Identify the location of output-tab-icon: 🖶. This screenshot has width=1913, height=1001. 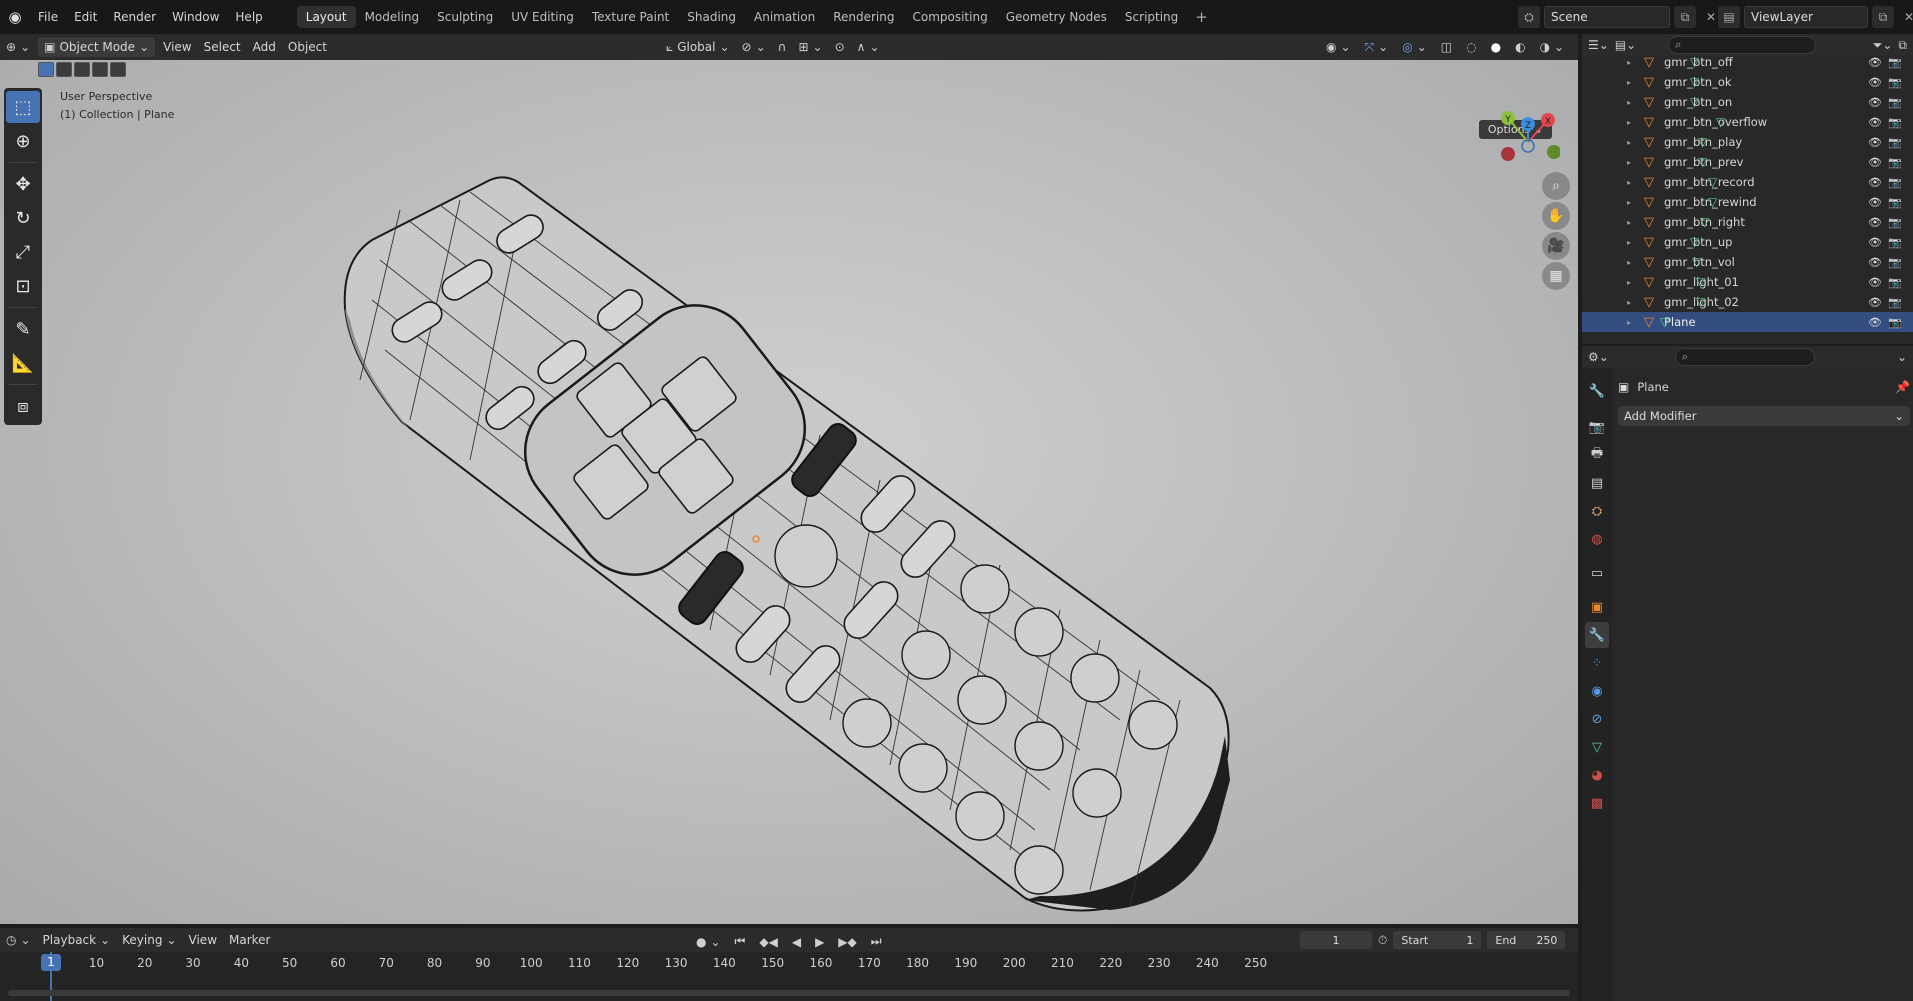
(1597, 455).